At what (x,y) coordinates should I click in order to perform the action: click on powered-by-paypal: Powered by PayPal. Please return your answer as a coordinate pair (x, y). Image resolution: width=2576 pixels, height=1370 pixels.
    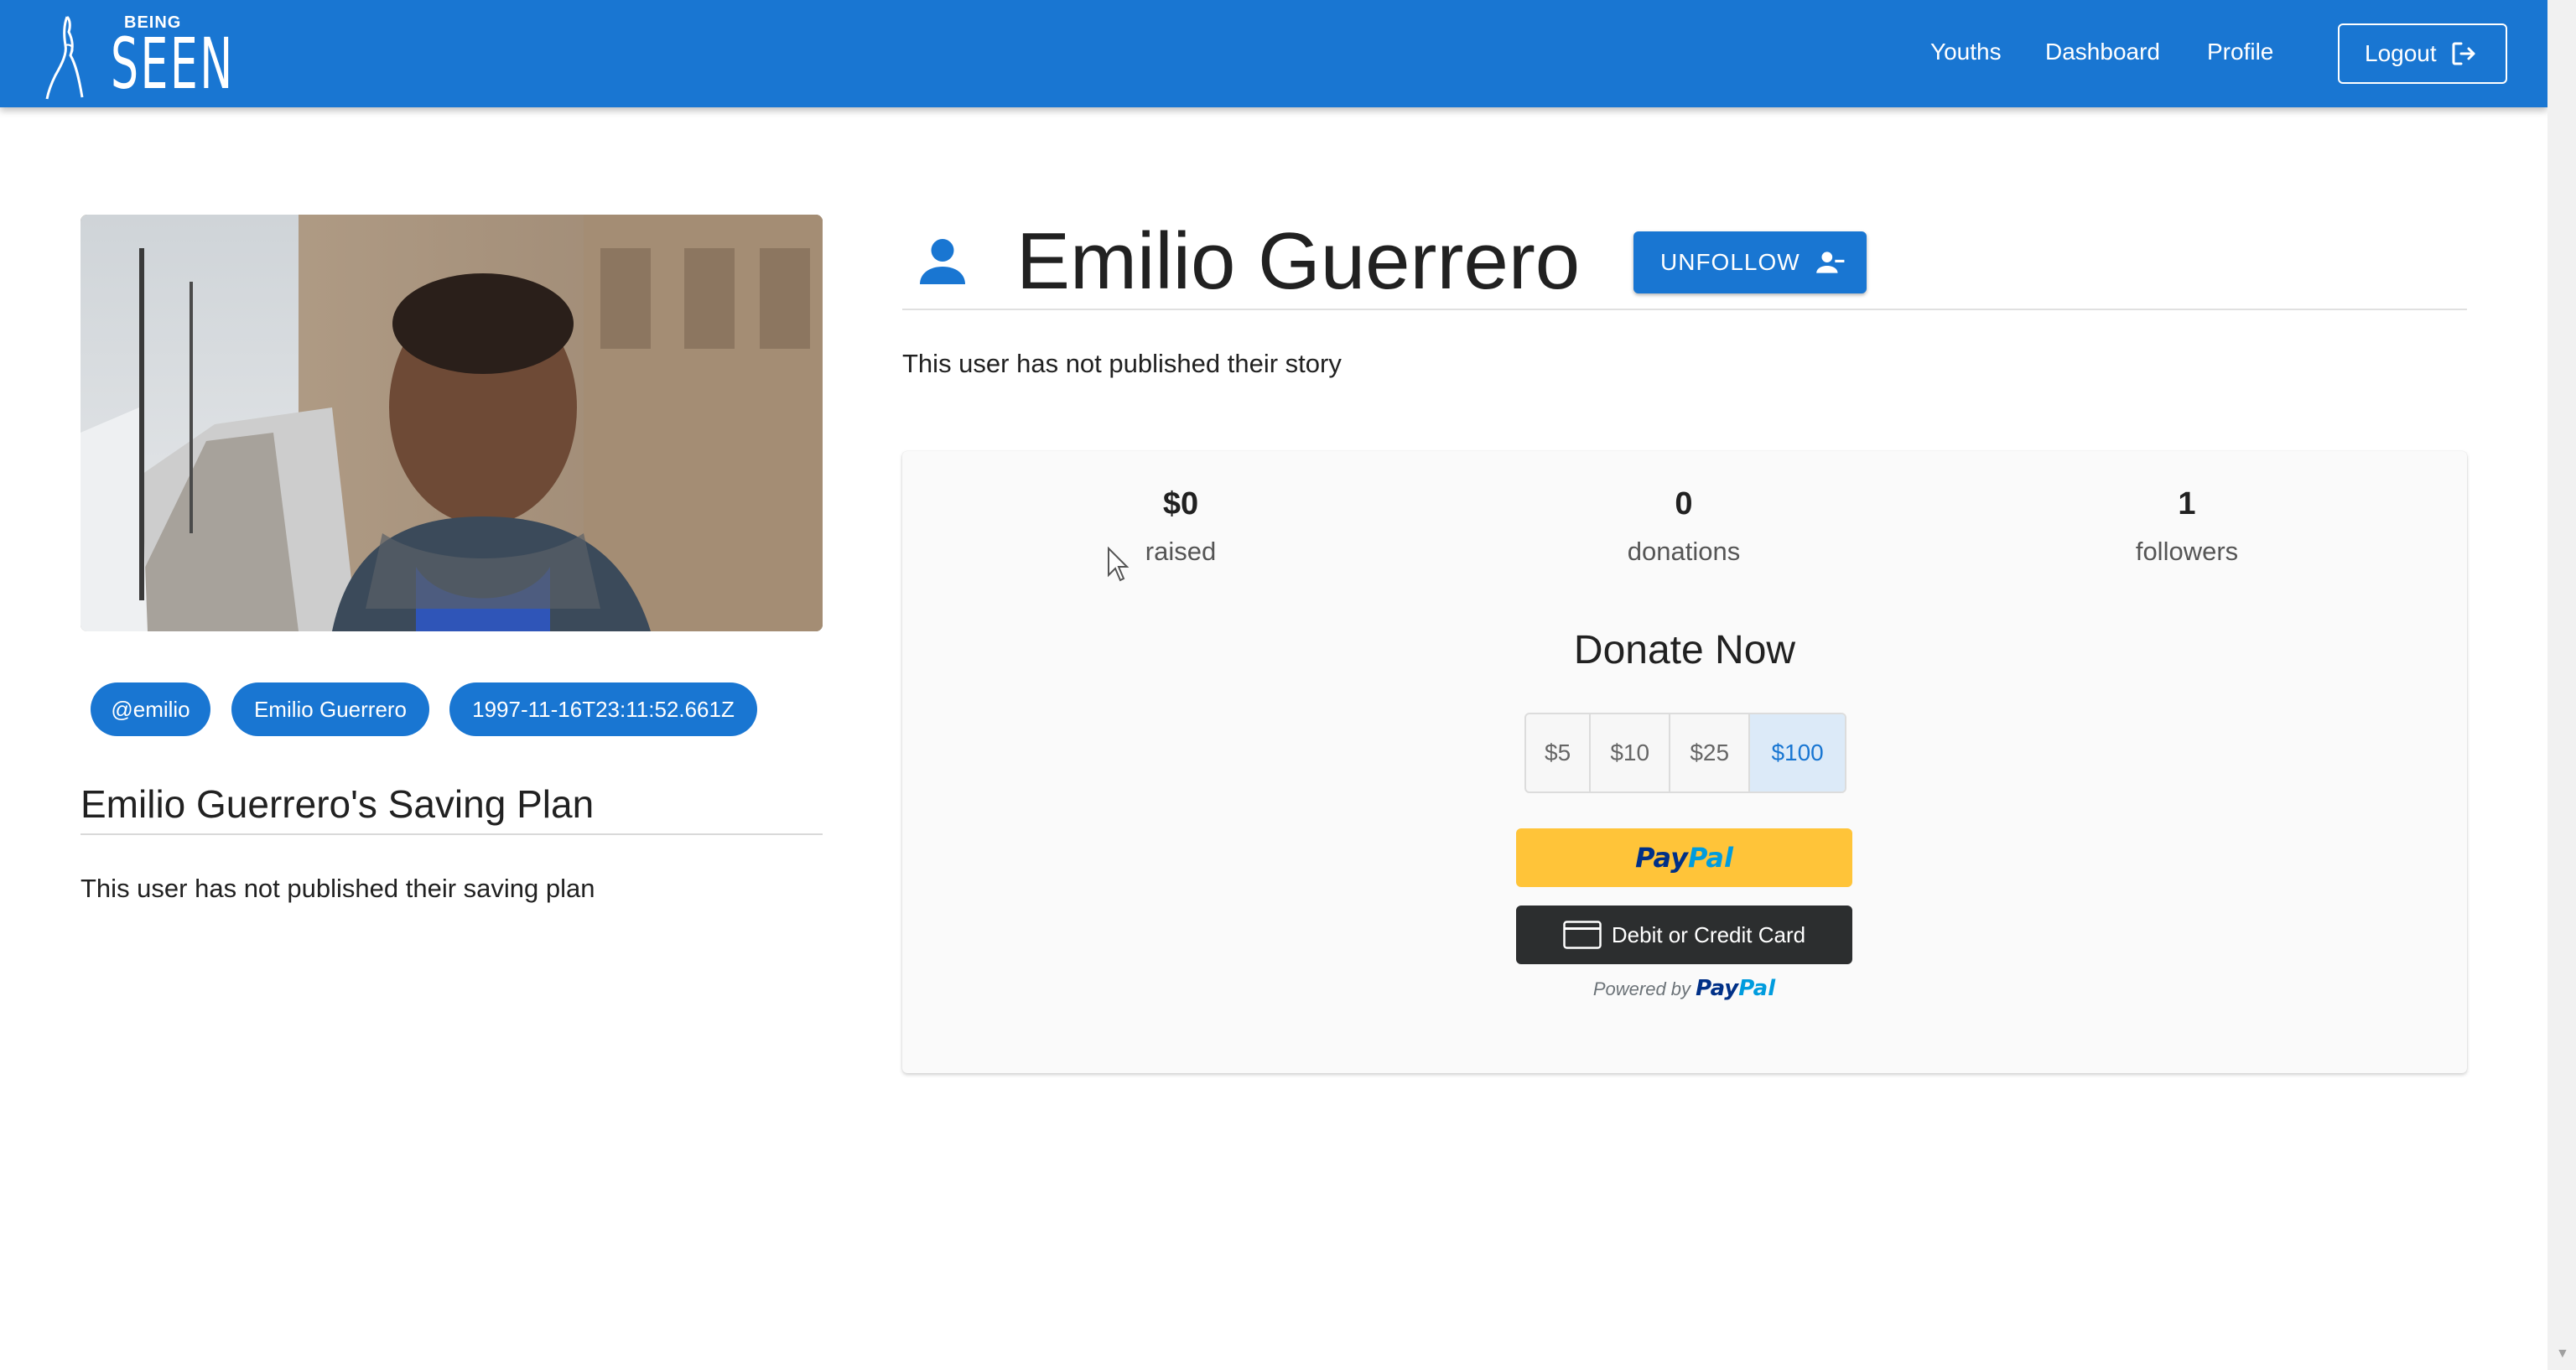
    Looking at the image, I should click on (1684, 988).